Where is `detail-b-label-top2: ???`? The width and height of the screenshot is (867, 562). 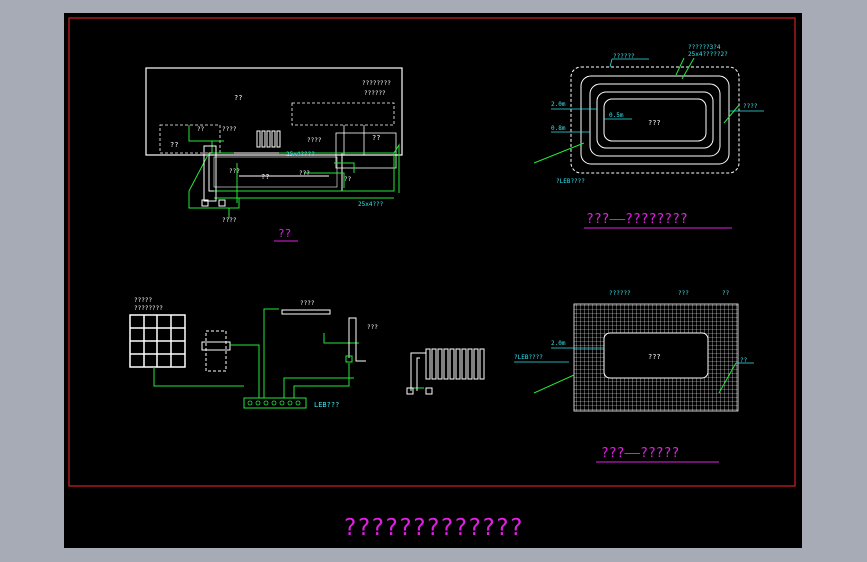
detail-b-label-top2: ??? is located at coordinates (683, 293).